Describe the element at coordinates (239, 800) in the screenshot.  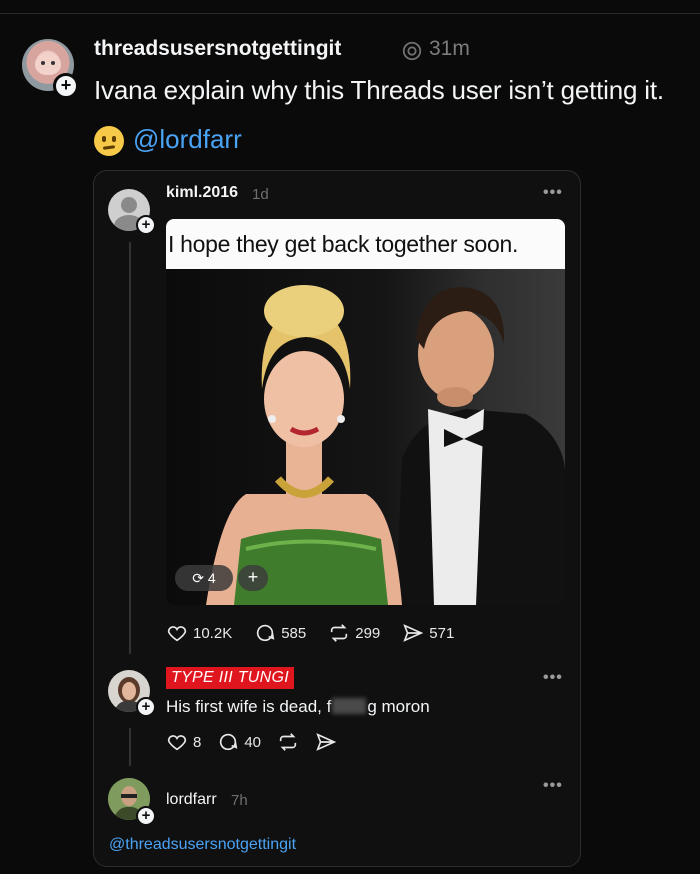
I see `reply2-timestamp: 7h` at that location.